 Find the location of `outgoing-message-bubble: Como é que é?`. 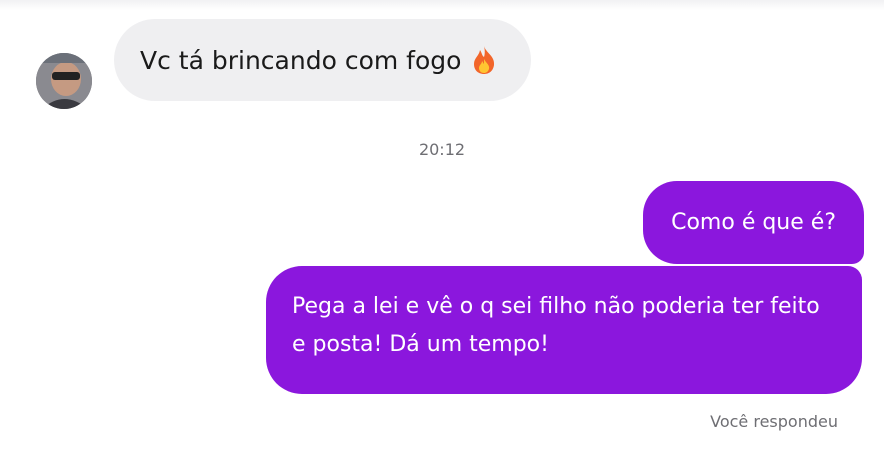

outgoing-message-bubble: Como é que é? is located at coordinates (753, 222).